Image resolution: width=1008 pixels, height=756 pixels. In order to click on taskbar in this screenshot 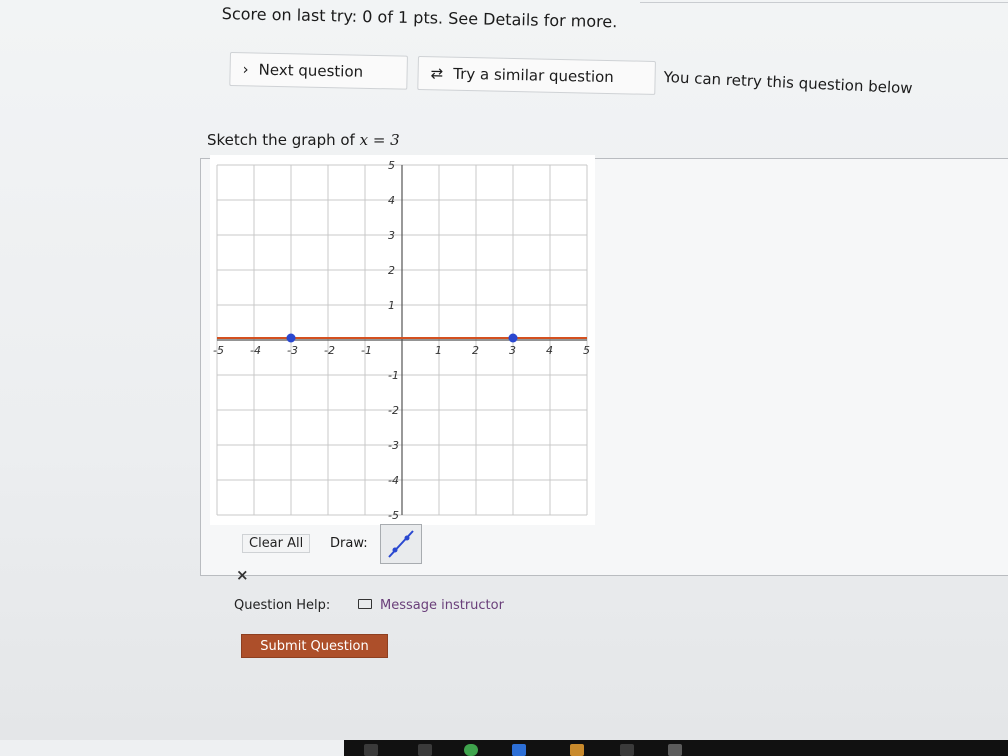, I will do `click(676, 748)`.